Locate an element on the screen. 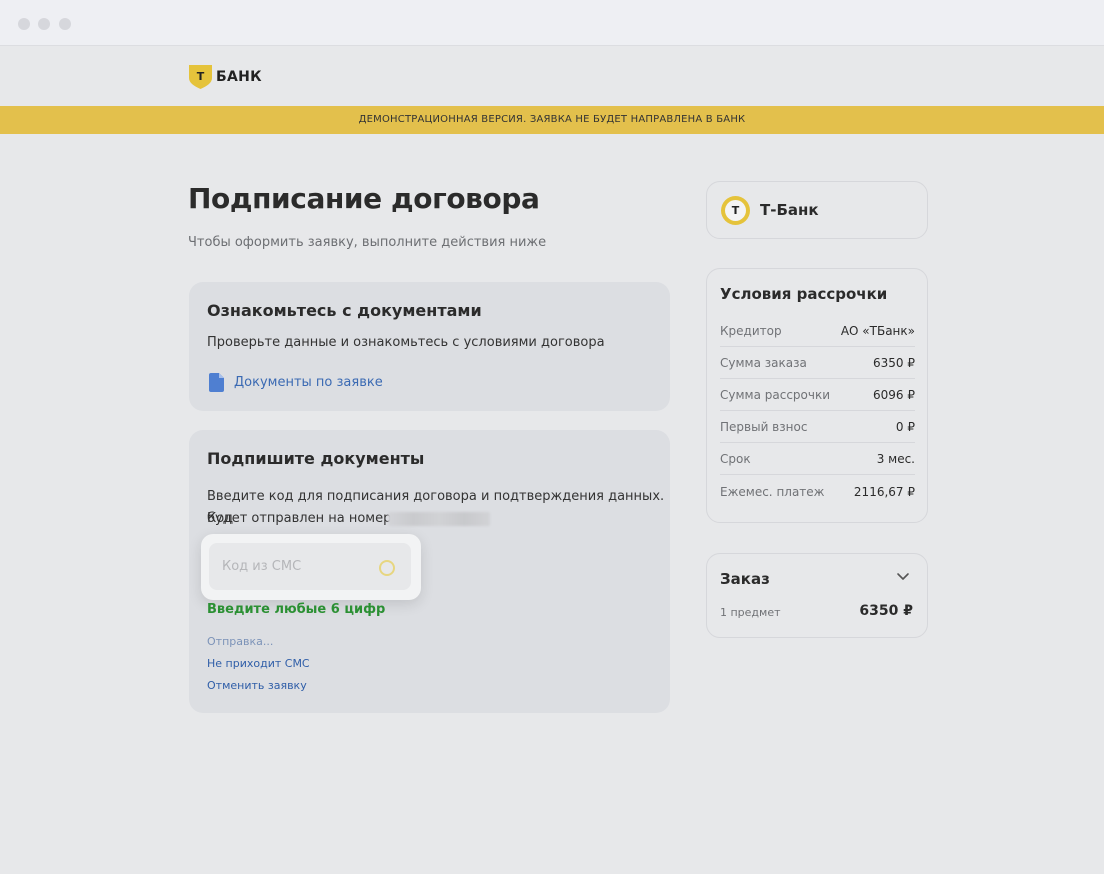  terms-row: Срок 3 мес. is located at coordinates (817, 459).